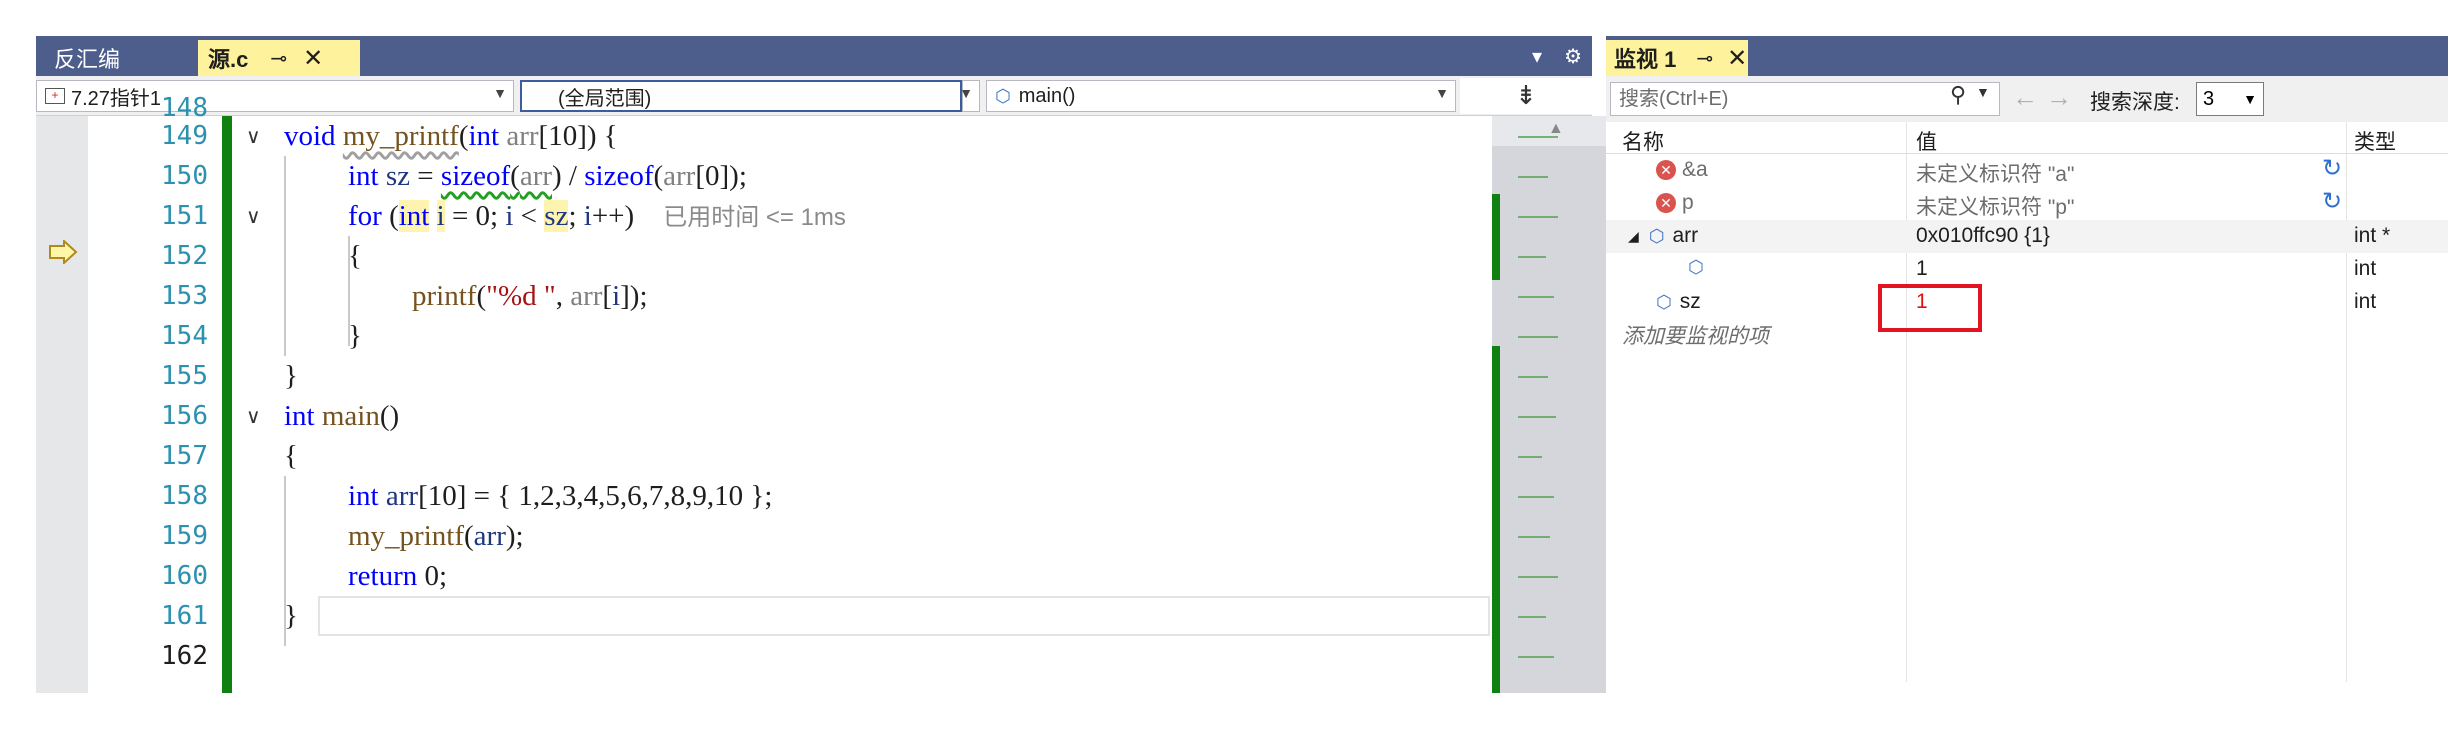 The image size is (2448, 729). What do you see at coordinates (607, 296) in the screenshot?
I see `punct: [` at bounding box center [607, 296].